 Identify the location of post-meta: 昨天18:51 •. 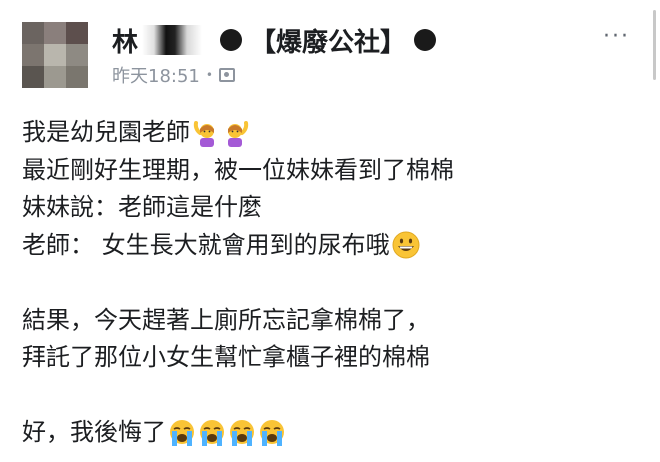
(173, 75).